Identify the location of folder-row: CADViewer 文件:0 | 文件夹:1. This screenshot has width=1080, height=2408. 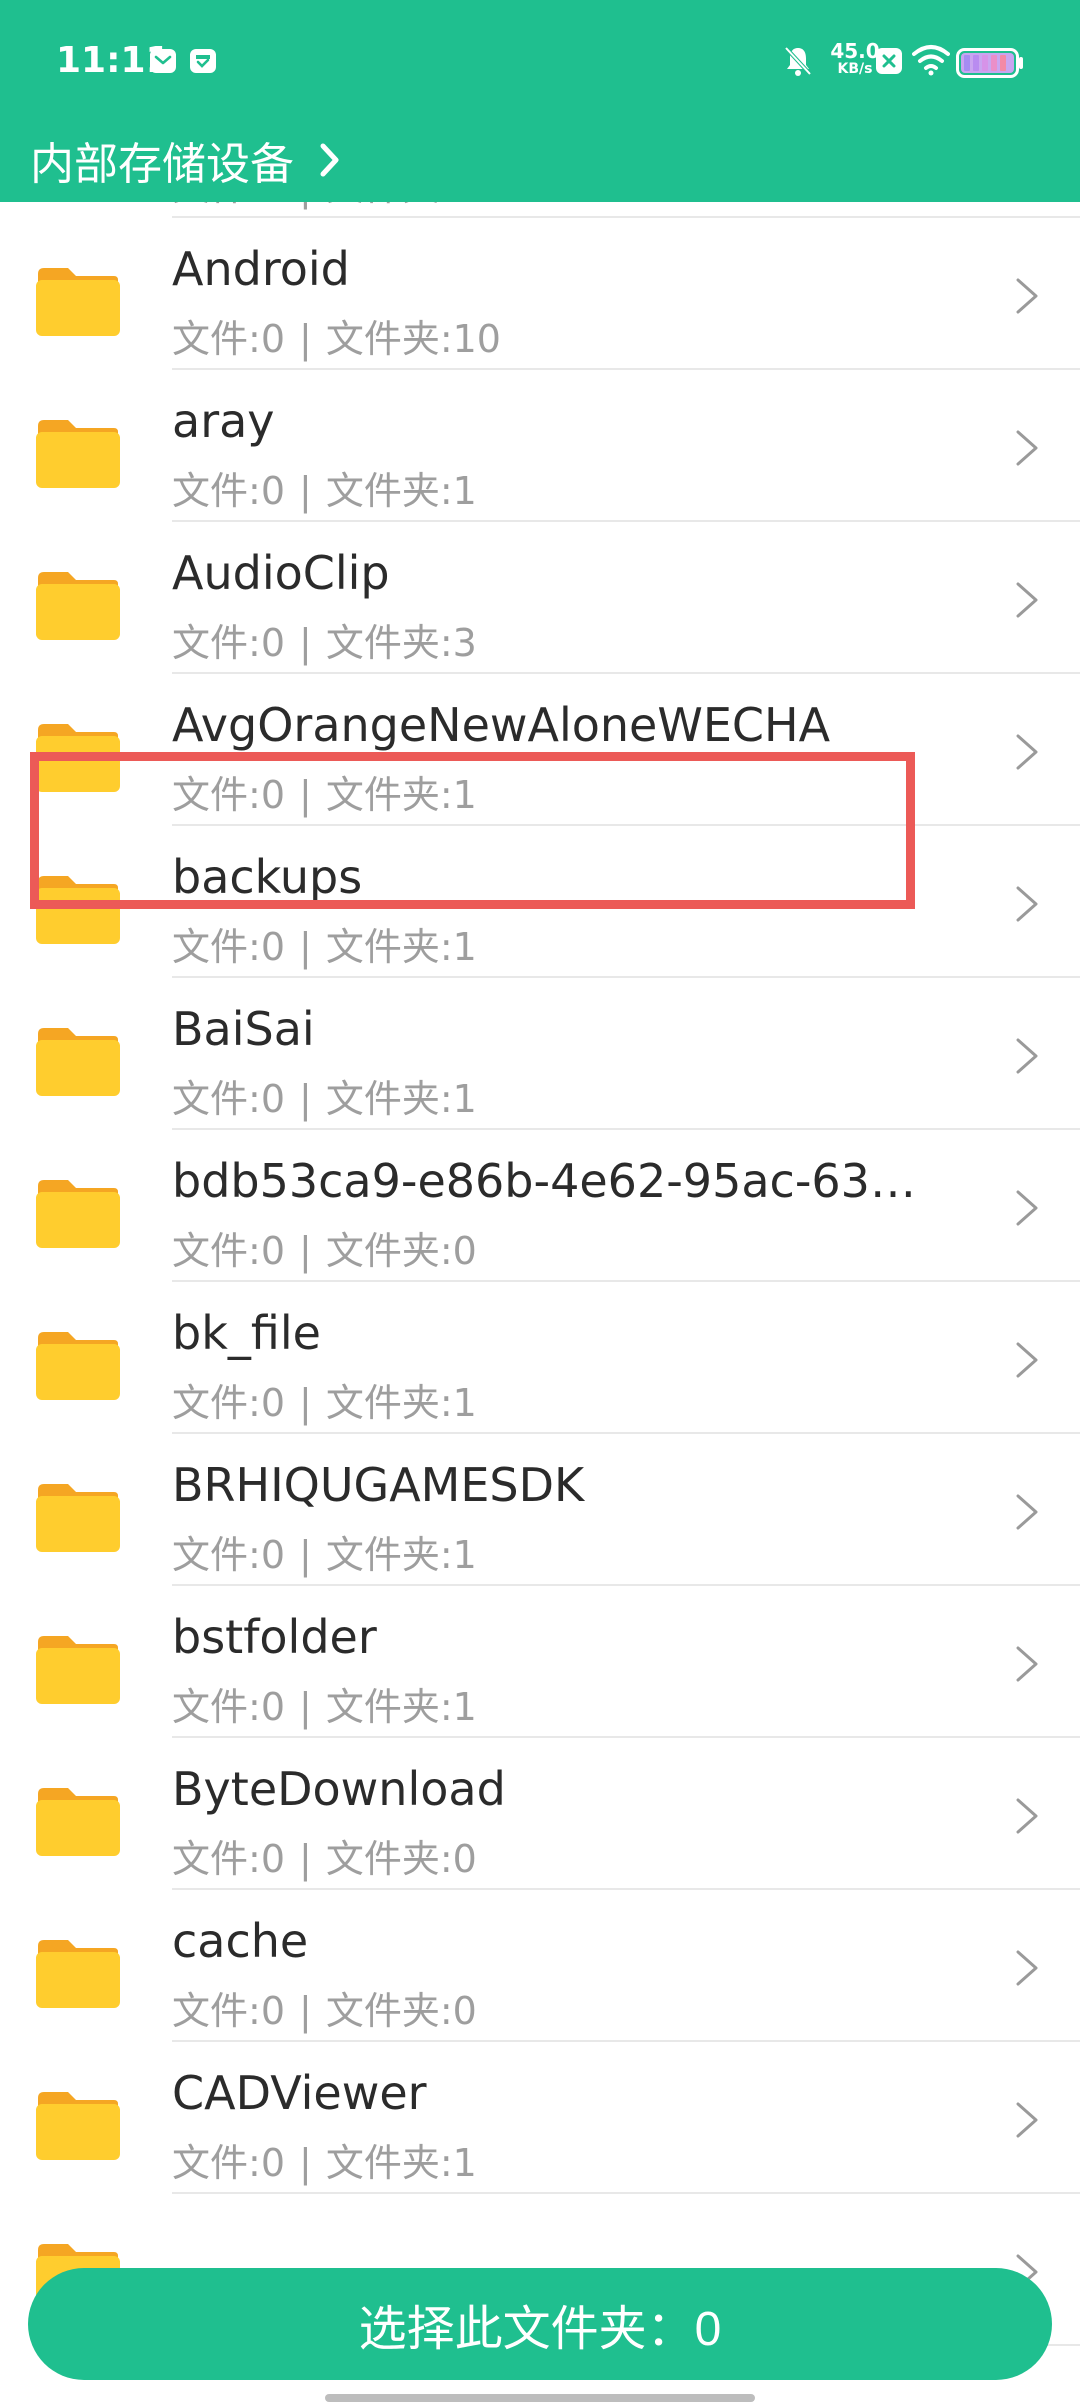
(540, 2118).